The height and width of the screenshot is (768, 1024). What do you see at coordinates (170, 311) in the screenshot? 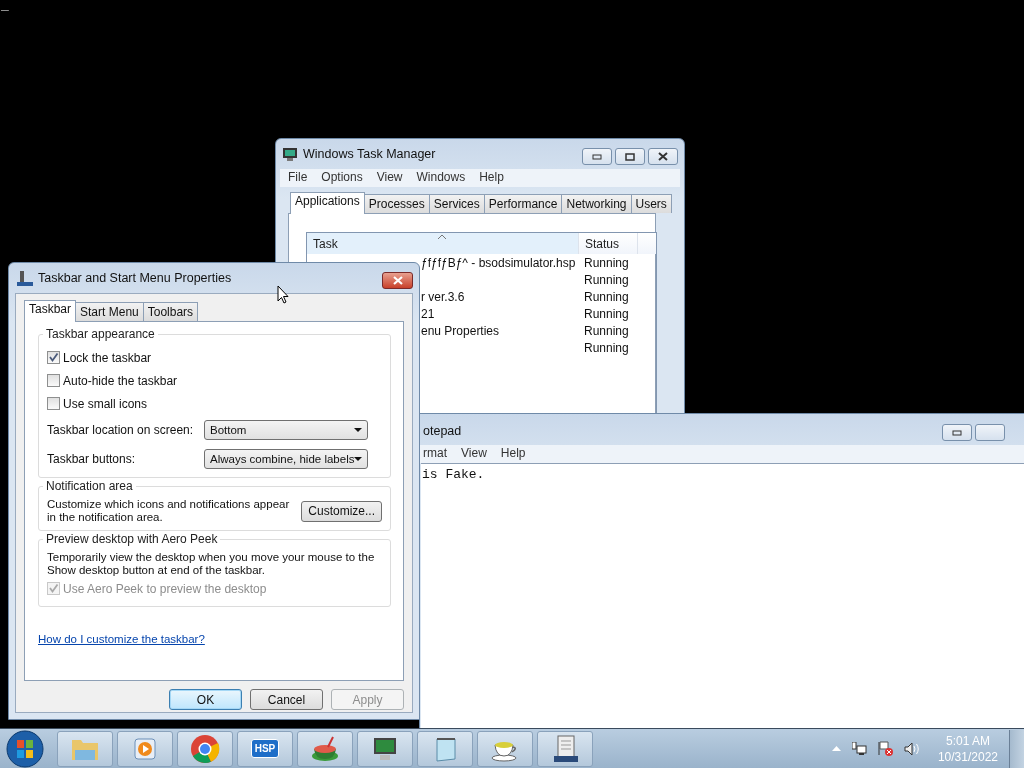
I see `tab: Toolbars` at bounding box center [170, 311].